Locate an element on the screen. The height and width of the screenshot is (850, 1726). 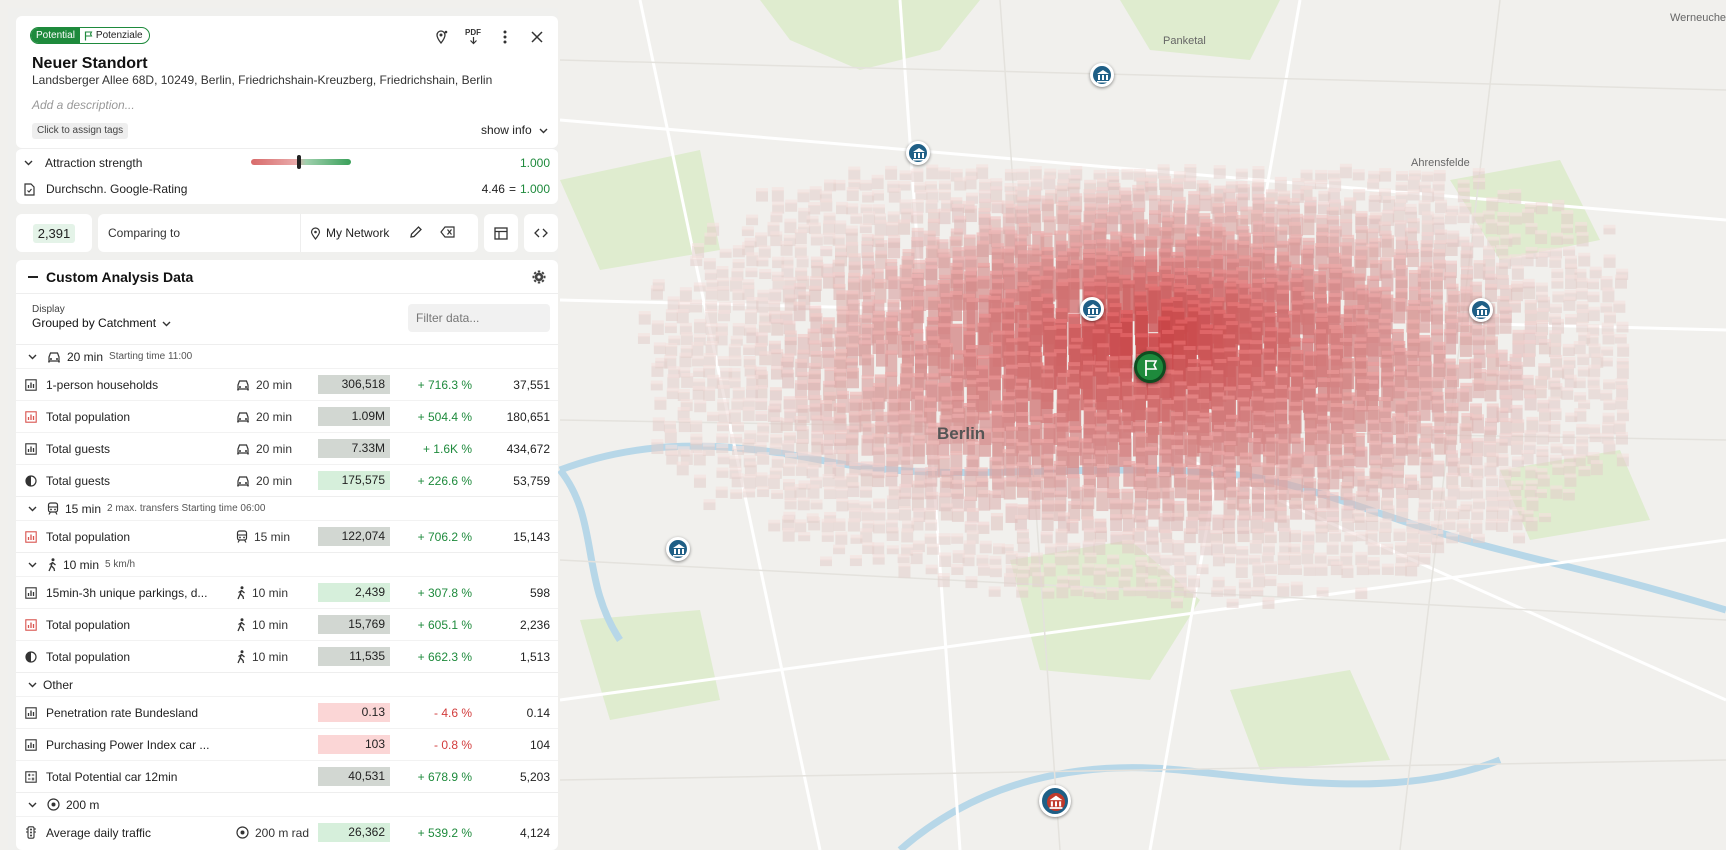
locate-button is located at coordinates (441, 37).